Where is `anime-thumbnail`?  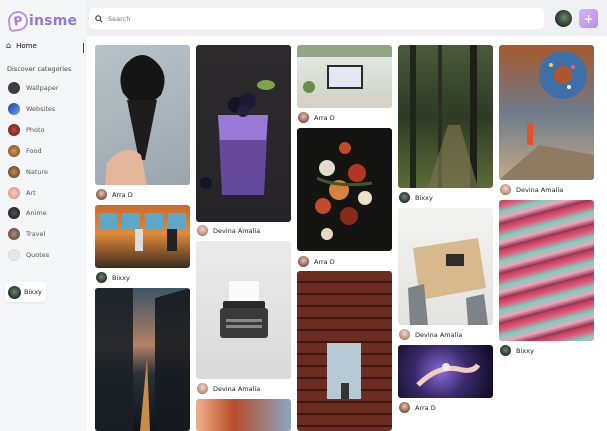
anime-thumbnail is located at coordinates (14, 213).